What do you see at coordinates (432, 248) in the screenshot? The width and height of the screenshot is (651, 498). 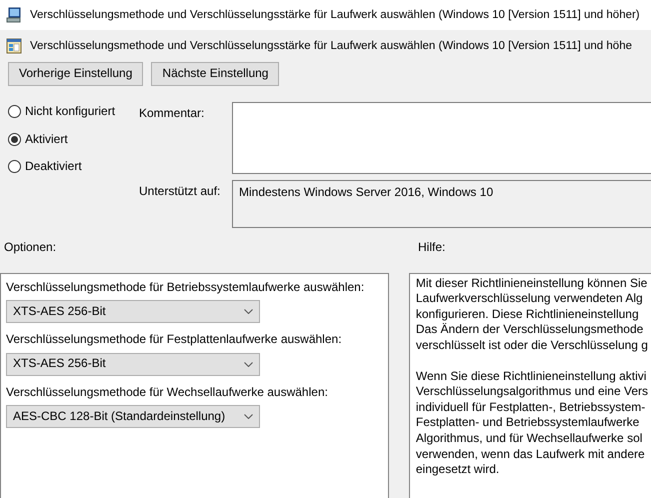 I see `help-label: Hilfe:` at bounding box center [432, 248].